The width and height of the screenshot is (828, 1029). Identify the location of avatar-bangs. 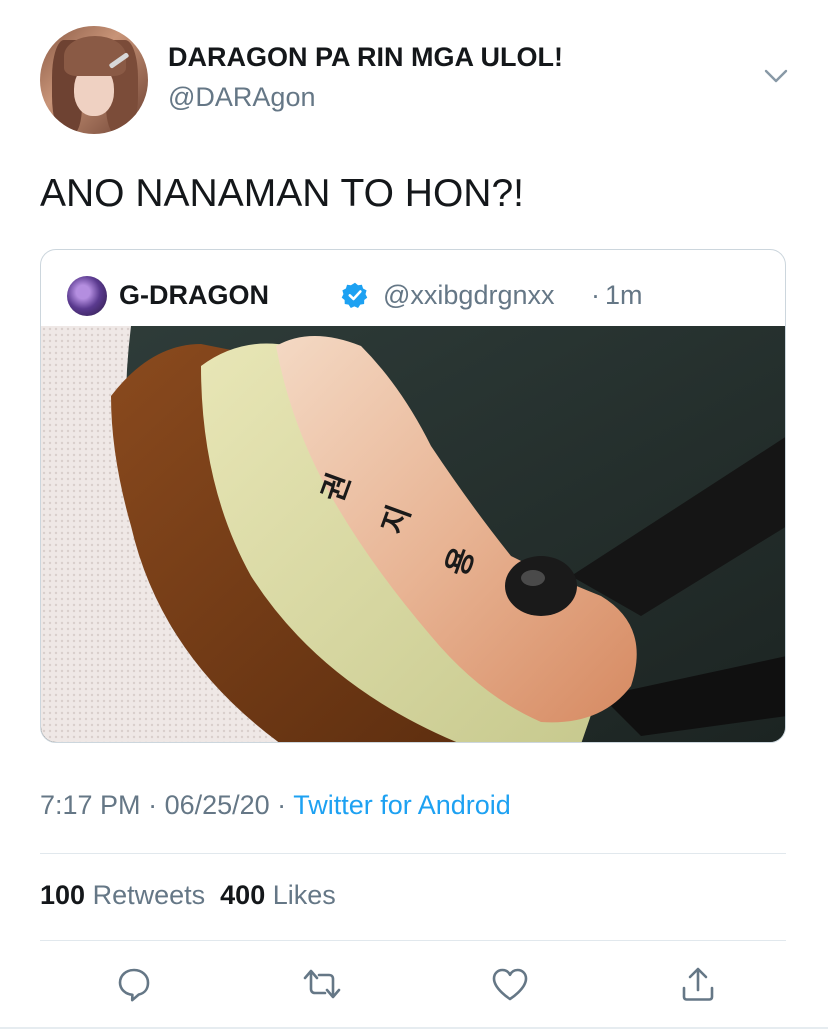
(95, 56).